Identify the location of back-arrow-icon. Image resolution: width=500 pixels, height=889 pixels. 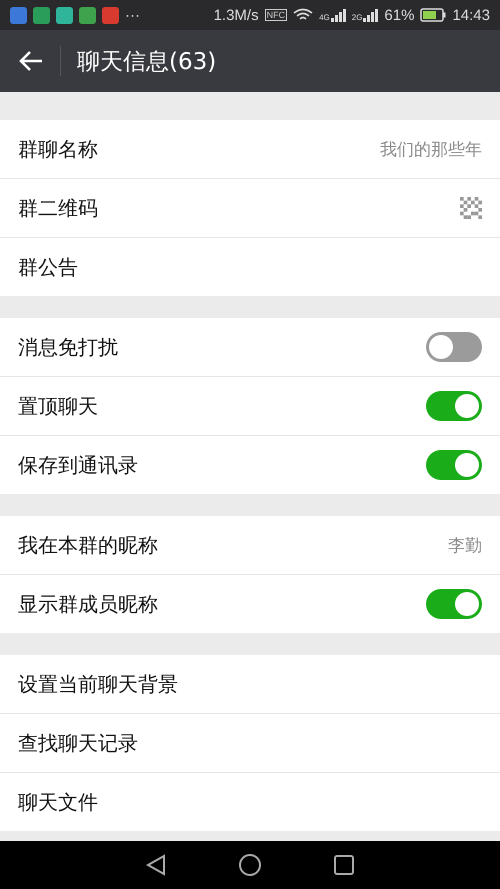
(31, 61).